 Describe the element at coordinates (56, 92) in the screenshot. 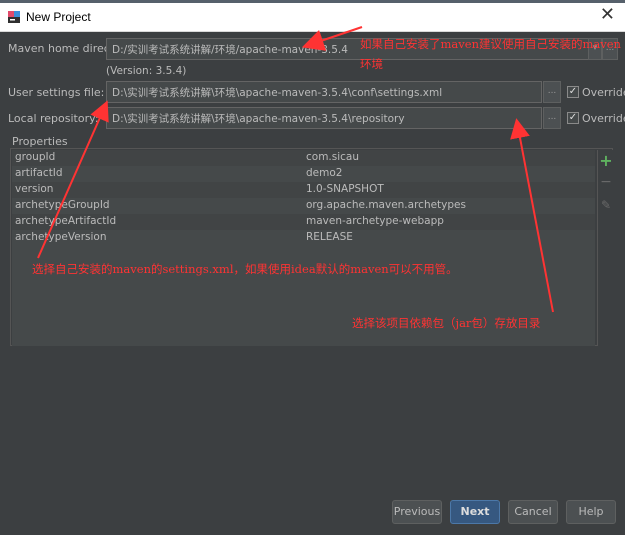

I see `user-settings-label: User settings file:` at that location.